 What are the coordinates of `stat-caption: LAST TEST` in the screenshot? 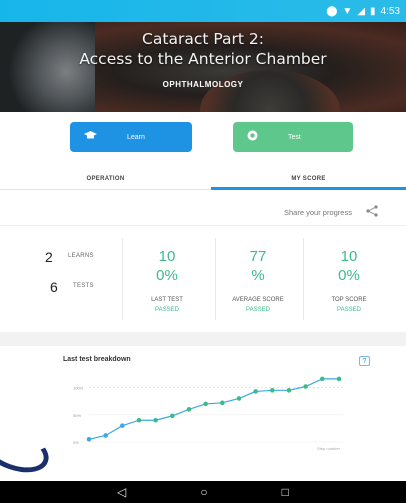 It's located at (167, 300).